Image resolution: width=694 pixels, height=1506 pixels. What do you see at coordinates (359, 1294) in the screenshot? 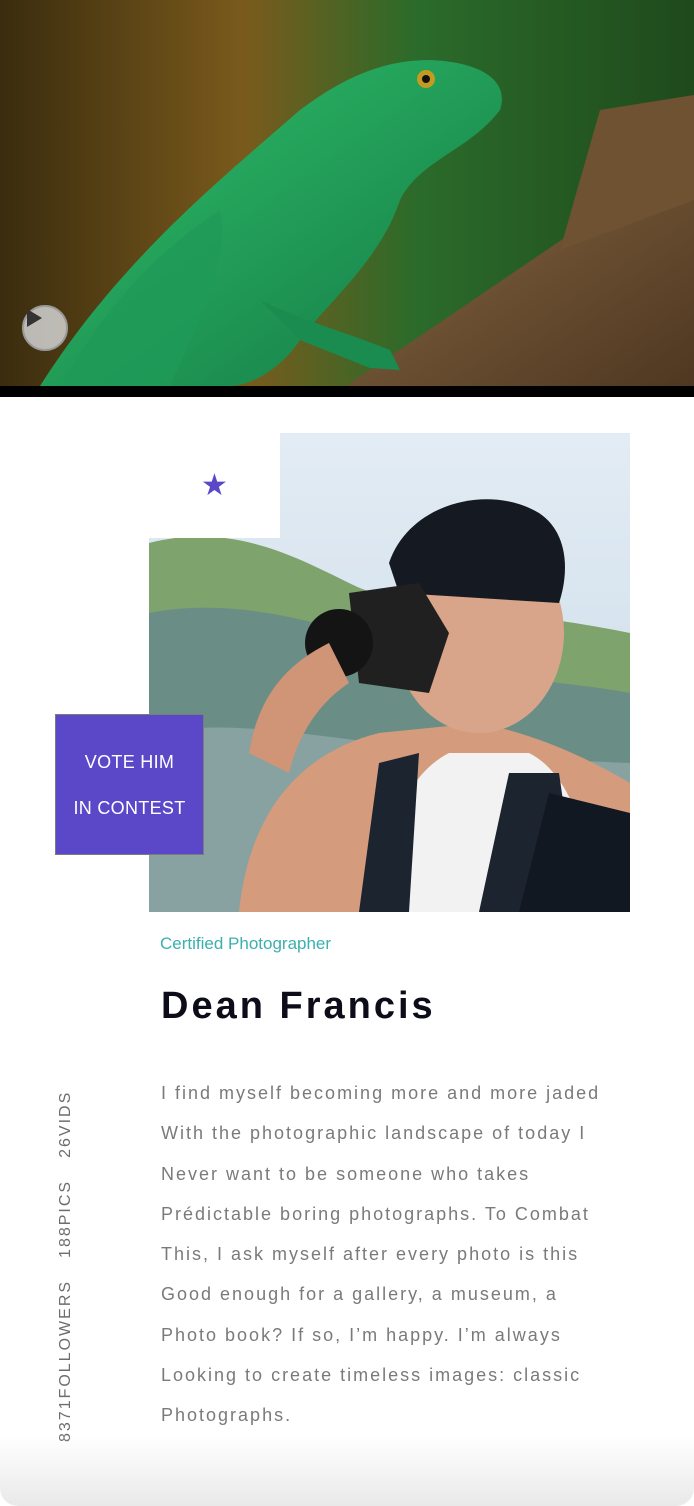
I see `bio-line: Good enough for a gallery, a museum, a` at bounding box center [359, 1294].